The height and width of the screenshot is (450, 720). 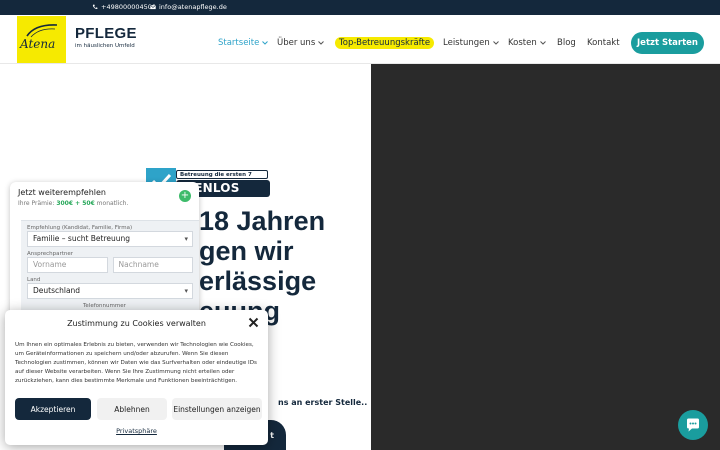 What do you see at coordinates (136, 323) in the screenshot?
I see `cookie-title: Zustimmung zu Cookies verwalten` at bounding box center [136, 323].